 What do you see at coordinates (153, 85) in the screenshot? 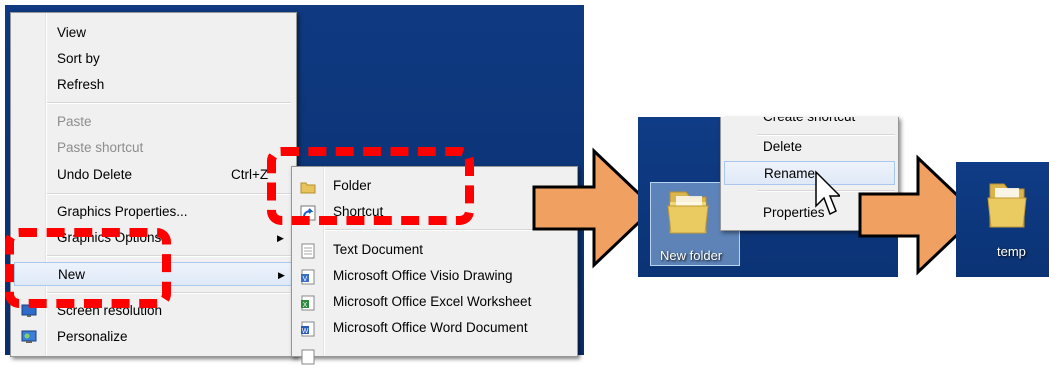
I see `menu-item-refresh: Refresh` at bounding box center [153, 85].